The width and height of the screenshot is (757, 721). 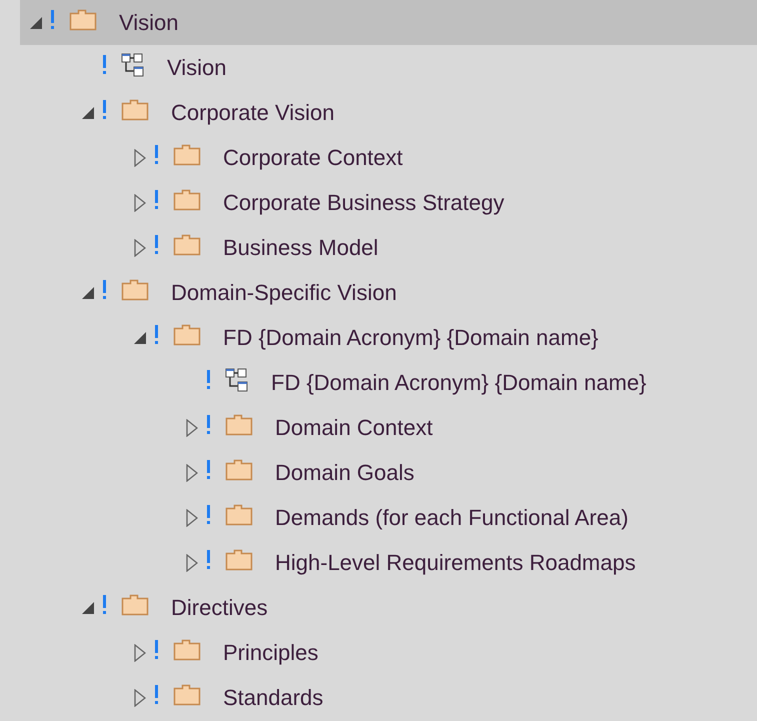 What do you see at coordinates (344, 473) in the screenshot?
I see `item-label: Domain Goals` at bounding box center [344, 473].